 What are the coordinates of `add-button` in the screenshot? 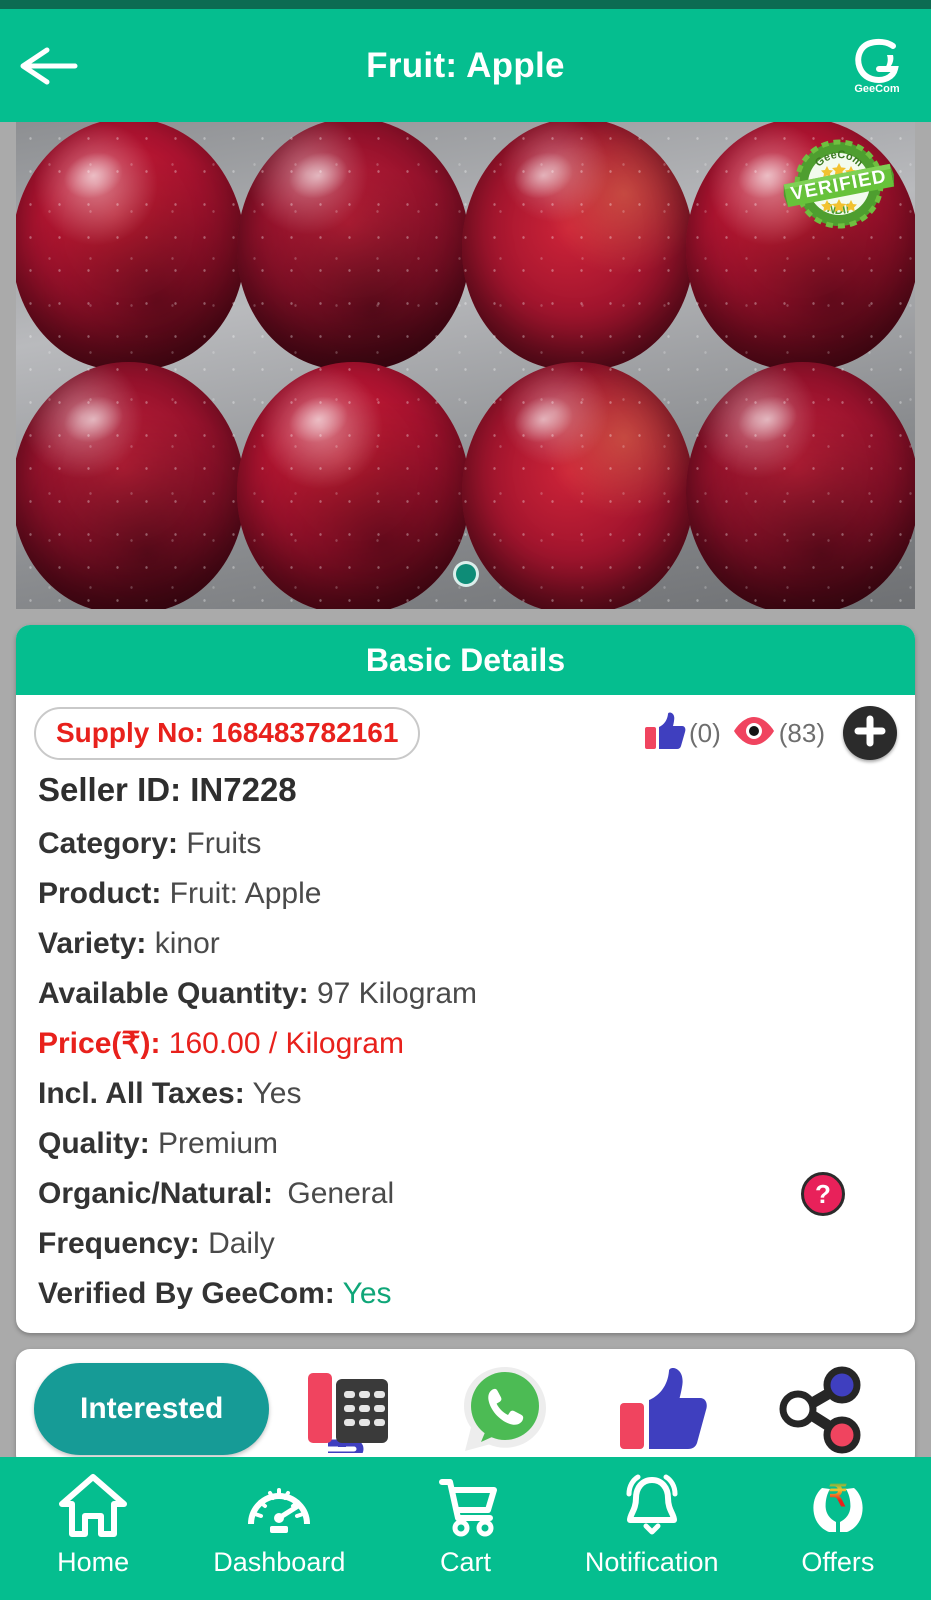 It's located at (870, 733).